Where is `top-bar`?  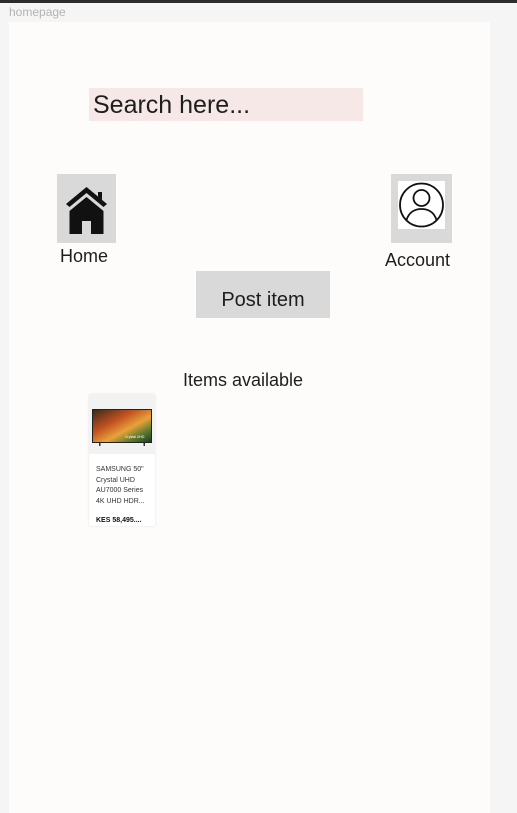 top-bar is located at coordinates (258, 1).